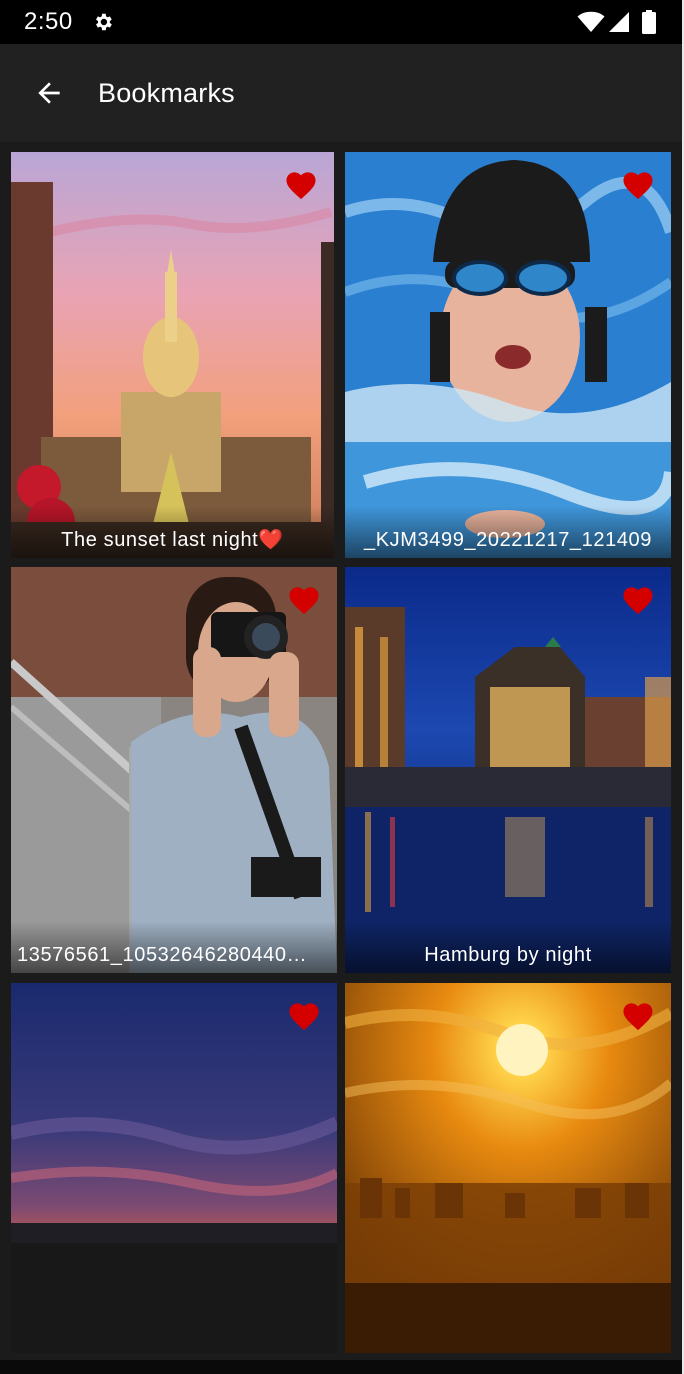  What do you see at coordinates (508, 955) in the screenshot?
I see `bookmark-caption: Hamburg by night` at bounding box center [508, 955].